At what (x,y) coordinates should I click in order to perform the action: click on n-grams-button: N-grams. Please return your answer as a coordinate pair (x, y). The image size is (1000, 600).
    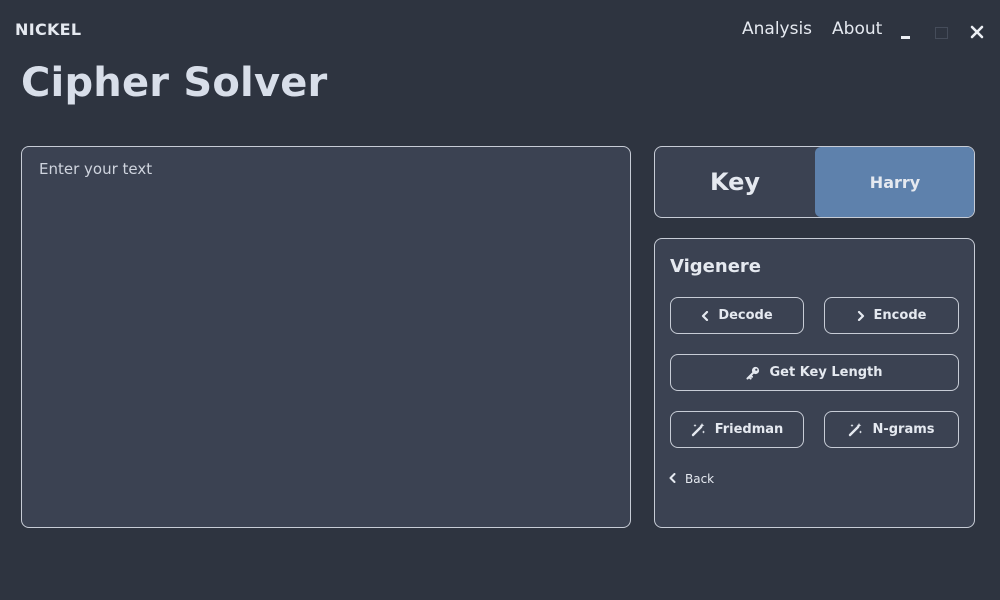
    Looking at the image, I should click on (891, 429).